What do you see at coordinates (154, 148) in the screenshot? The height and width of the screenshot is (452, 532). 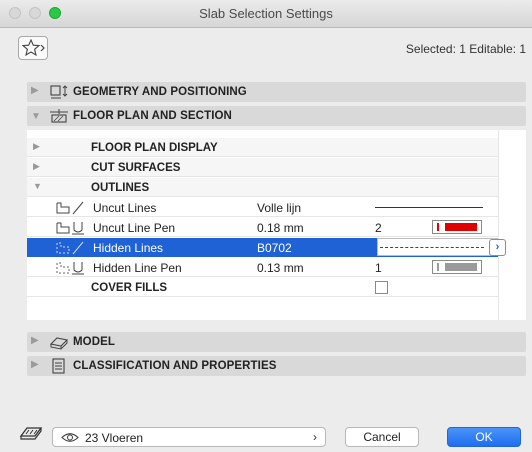 I see `group-label: FLOOR PLAN DISPLAY` at bounding box center [154, 148].